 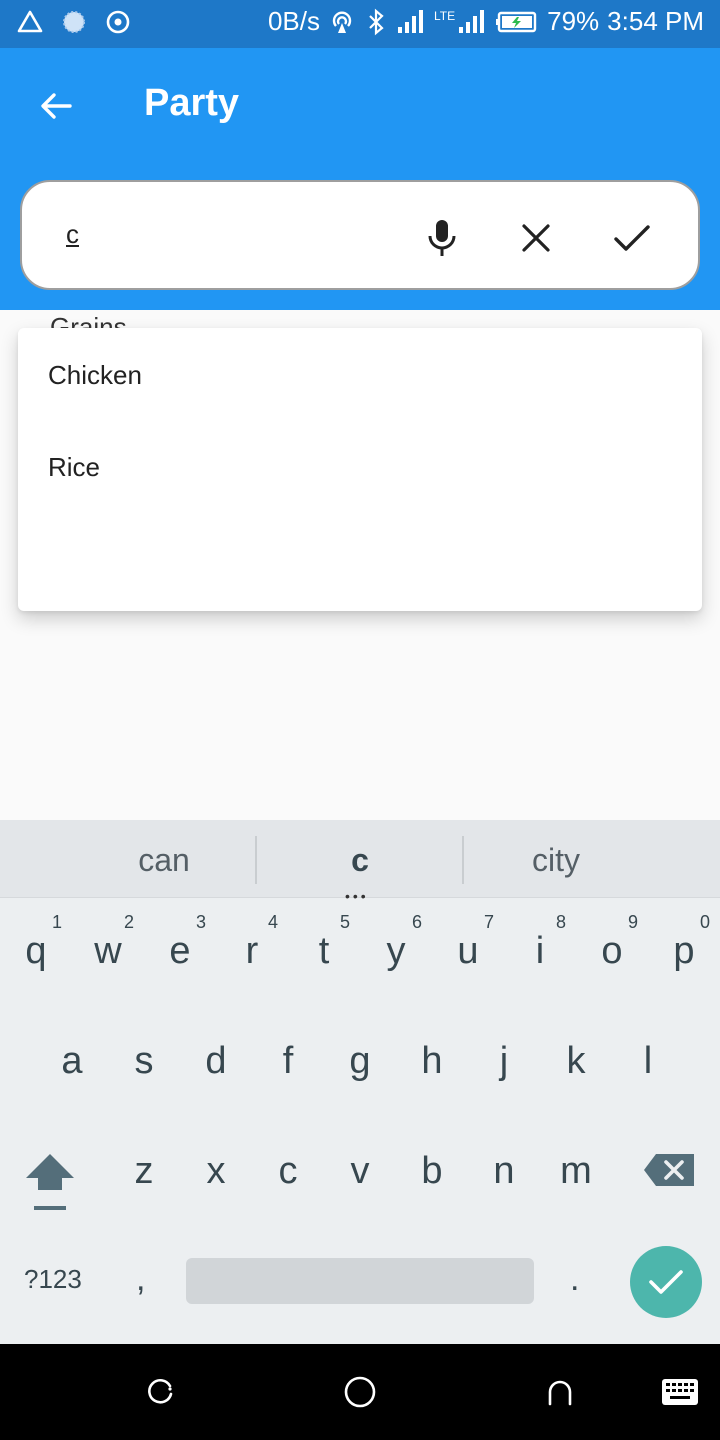 I want to click on status-right: 0B/s LTE 79% 3:54 PM, so click(x=486, y=21).